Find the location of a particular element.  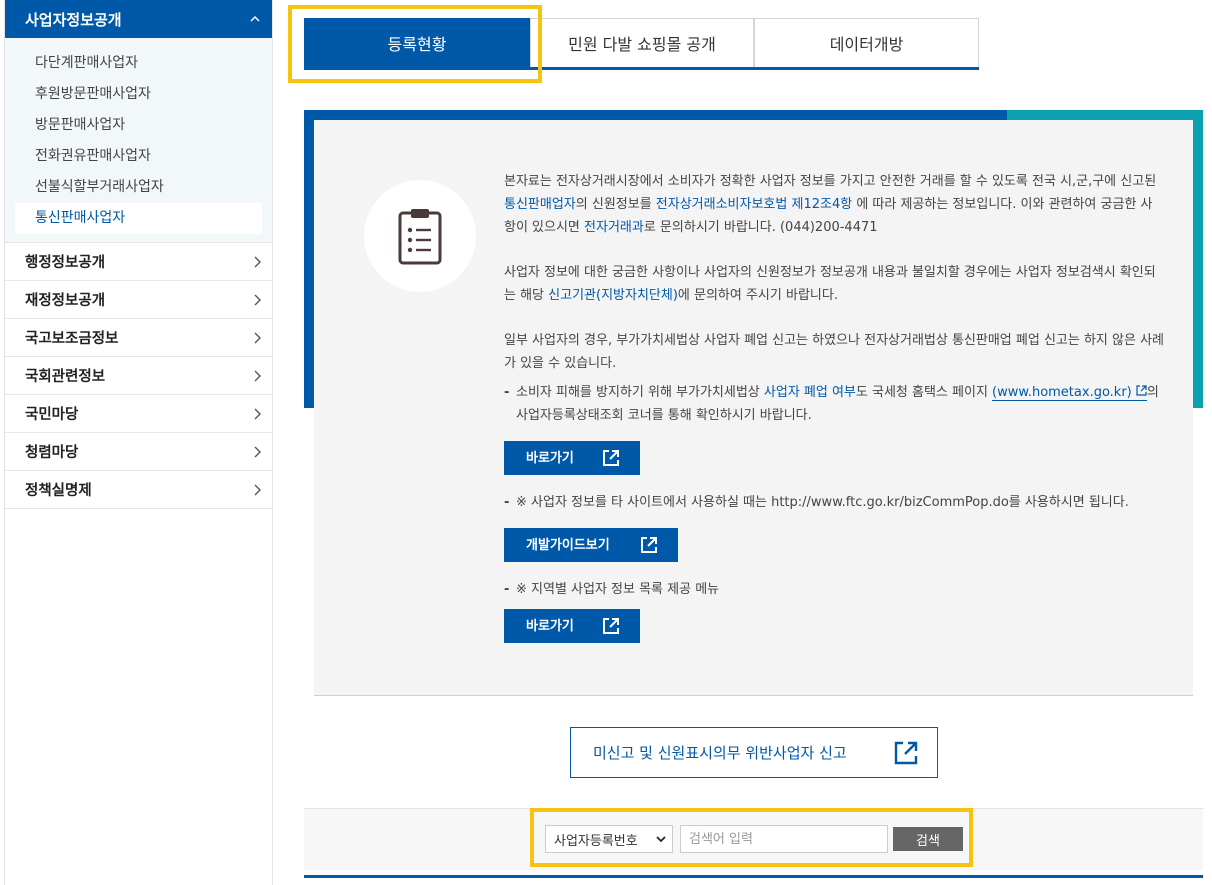

tab-open-data: 데이터개방 is located at coordinates (866, 42).